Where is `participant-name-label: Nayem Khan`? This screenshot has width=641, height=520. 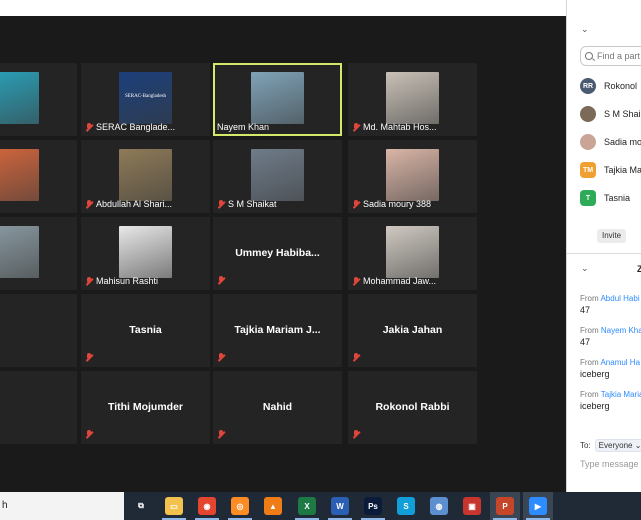 participant-name-label: Nayem Khan is located at coordinates (243, 127).